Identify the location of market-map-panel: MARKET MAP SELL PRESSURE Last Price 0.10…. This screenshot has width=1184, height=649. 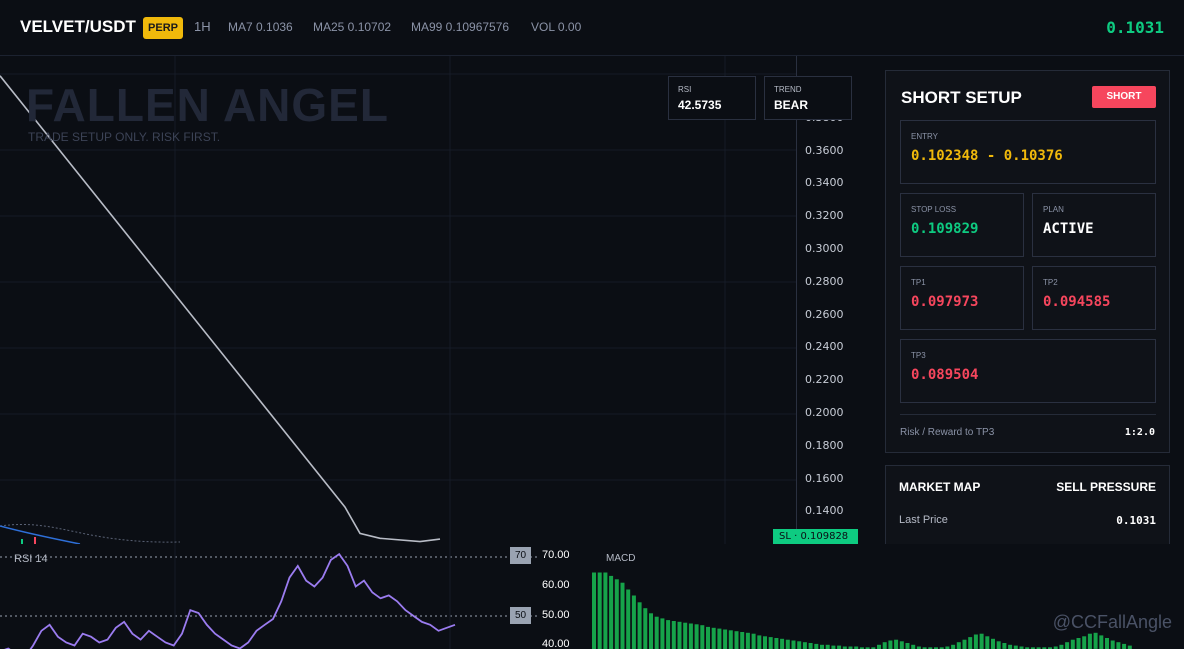
(1027, 510).